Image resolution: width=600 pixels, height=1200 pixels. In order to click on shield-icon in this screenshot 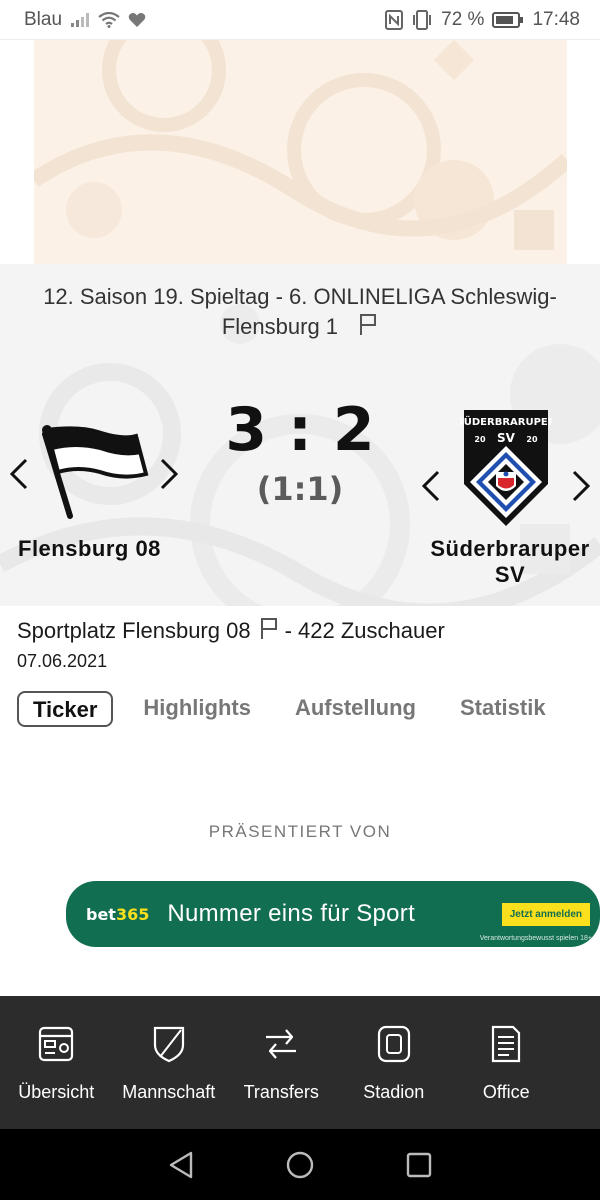, I will do `click(169, 1044)`.